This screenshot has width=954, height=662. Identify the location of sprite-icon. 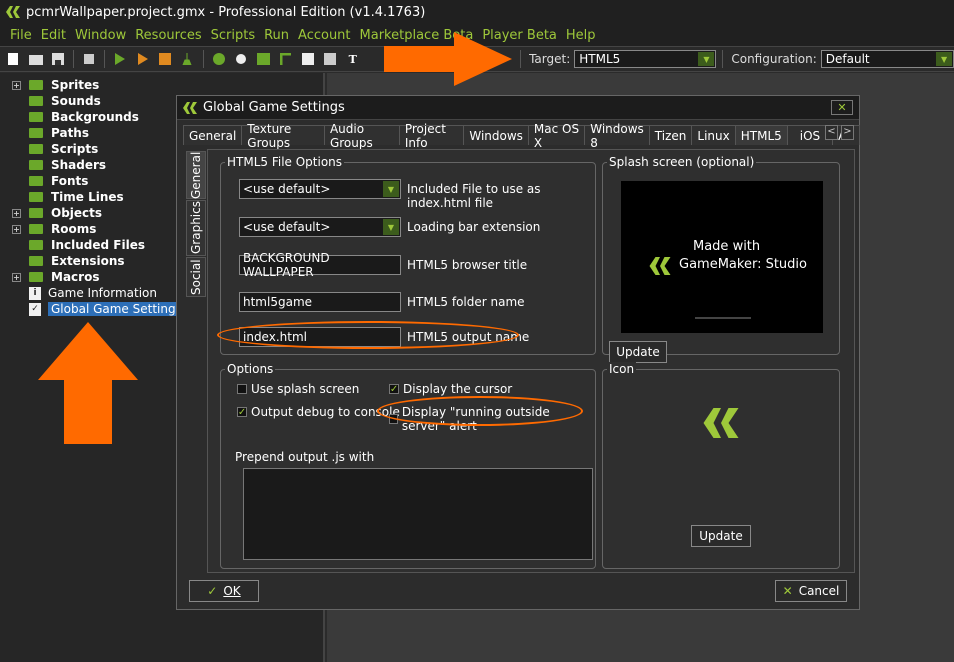
(218, 59).